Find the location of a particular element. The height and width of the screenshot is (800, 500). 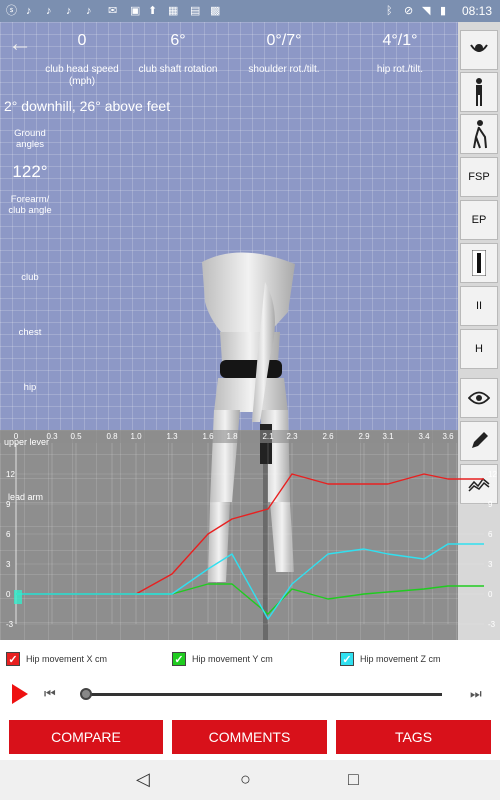

image-icon: ▣ is located at coordinates (135, 11).